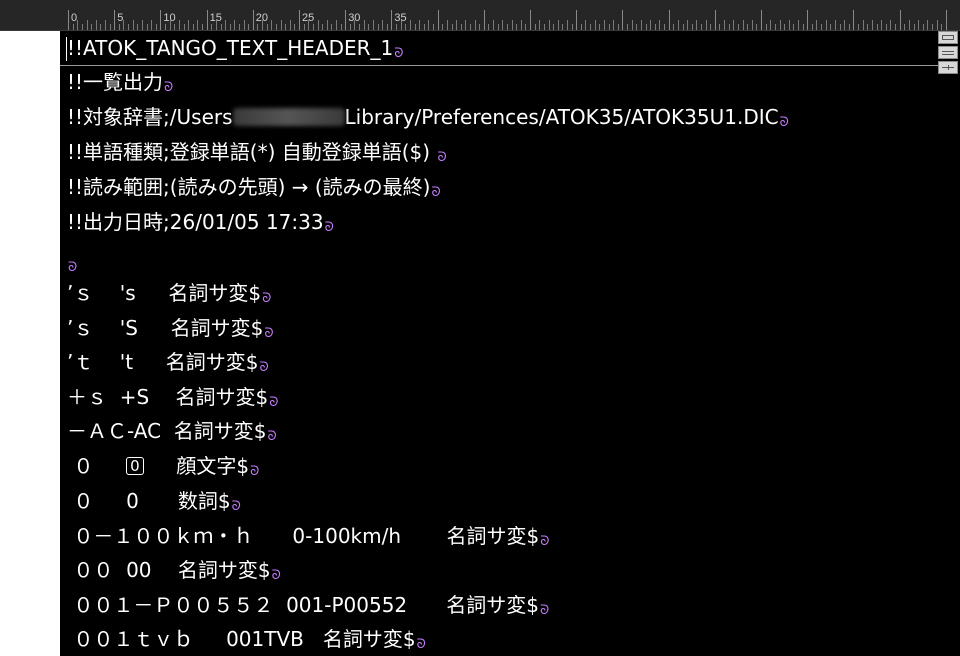 Image resolution: width=960 pixels, height=656 pixels. What do you see at coordinates (169, 293) in the screenshot?
I see `editor-line: ’ｓ 's 名詞サ変$ᘐ` at bounding box center [169, 293].